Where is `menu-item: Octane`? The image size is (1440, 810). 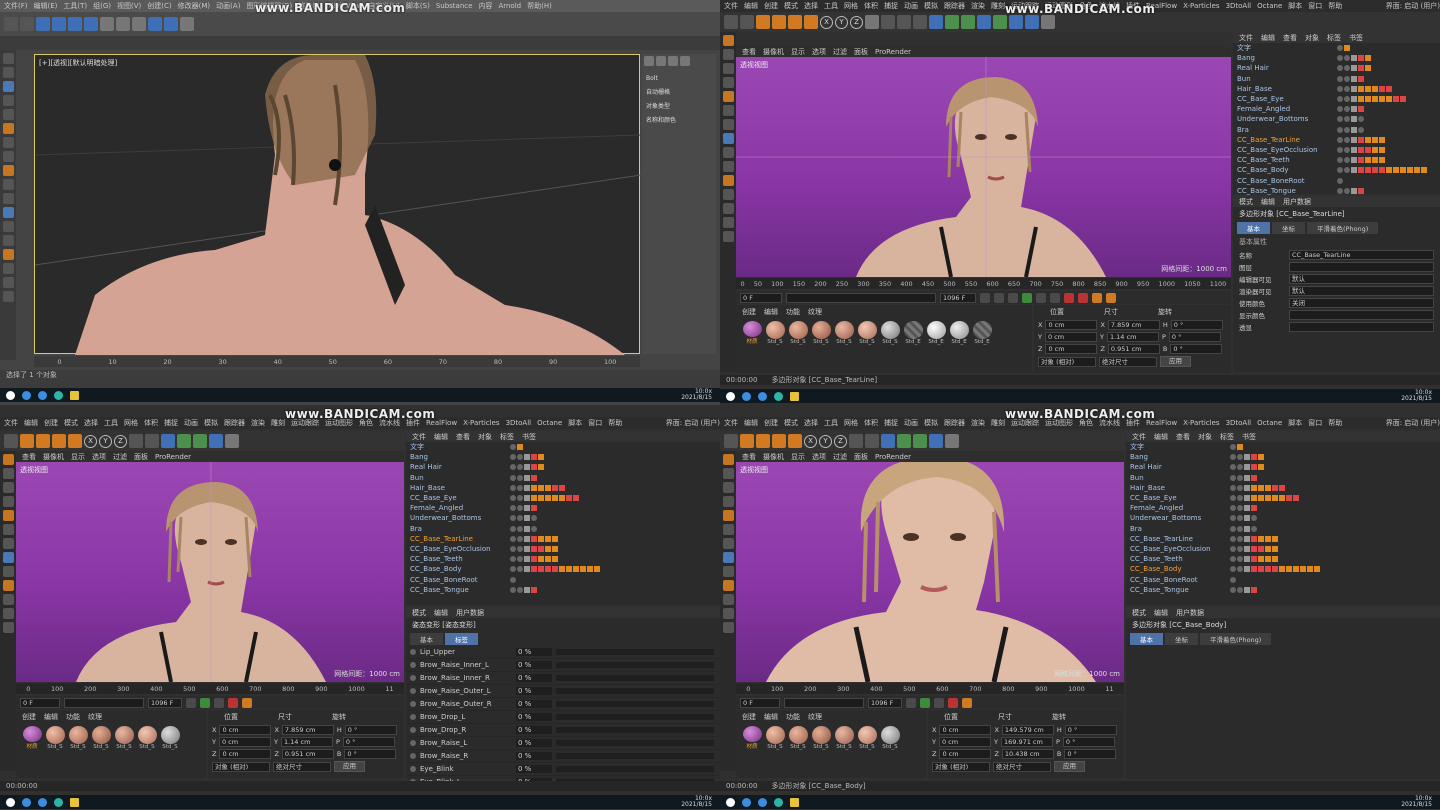
menu-item: Octane is located at coordinates (1269, 423).